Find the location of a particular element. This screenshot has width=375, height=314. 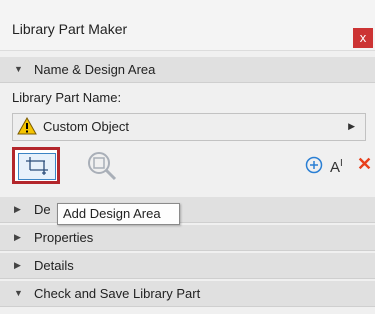

delete-icon: ✕ is located at coordinates (365, 164).